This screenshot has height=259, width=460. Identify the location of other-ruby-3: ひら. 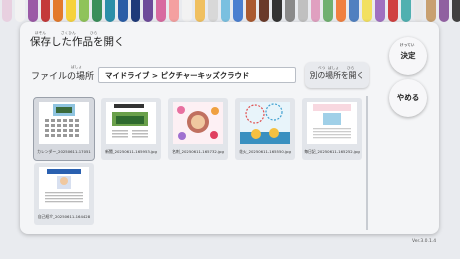
(351, 68).